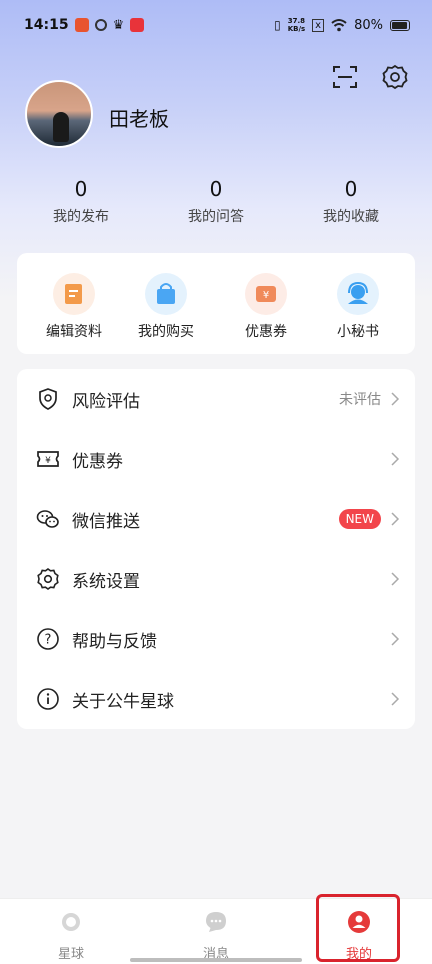  What do you see at coordinates (74, 332) in the screenshot?
I see `quick-edit-profile-label: 编辑资料` at bounding box center [74, 332].